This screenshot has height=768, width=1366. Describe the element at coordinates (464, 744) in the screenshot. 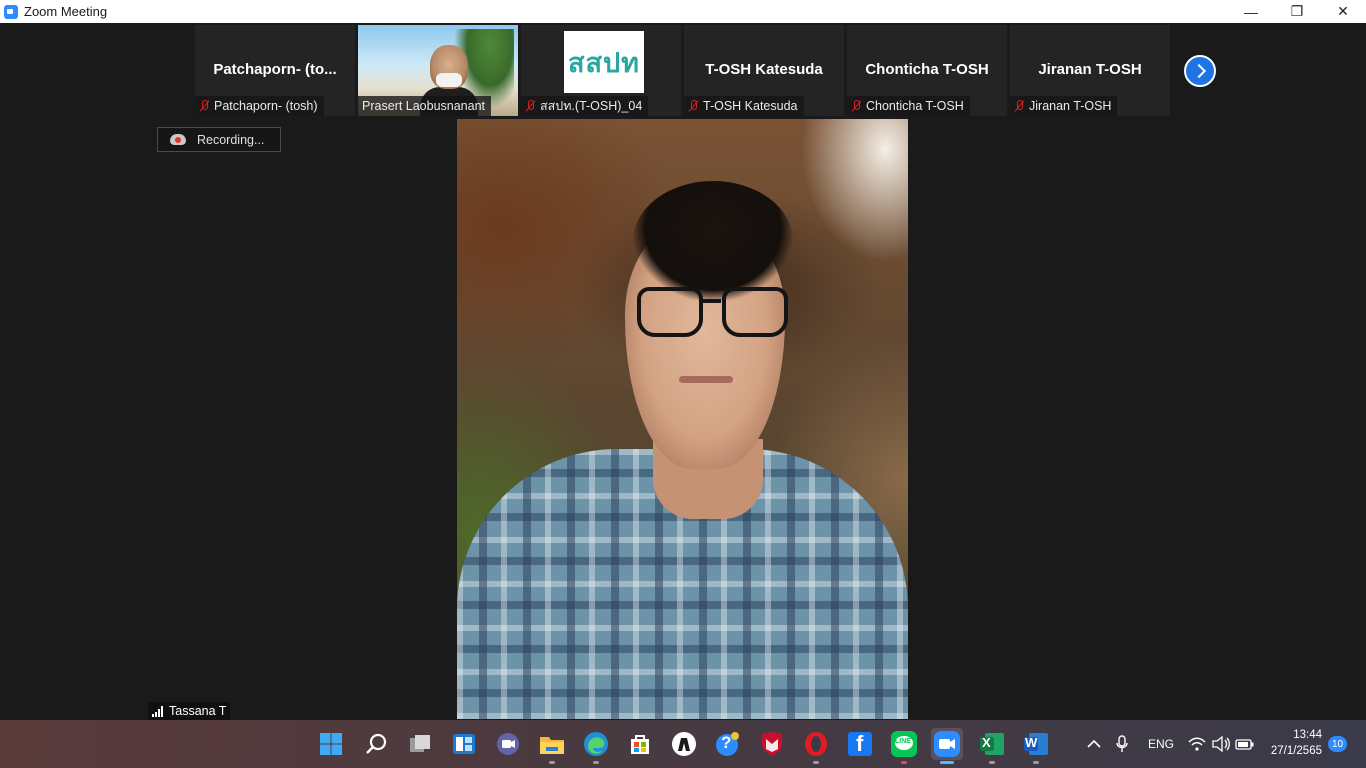

I see `widgets-icon` at that location.